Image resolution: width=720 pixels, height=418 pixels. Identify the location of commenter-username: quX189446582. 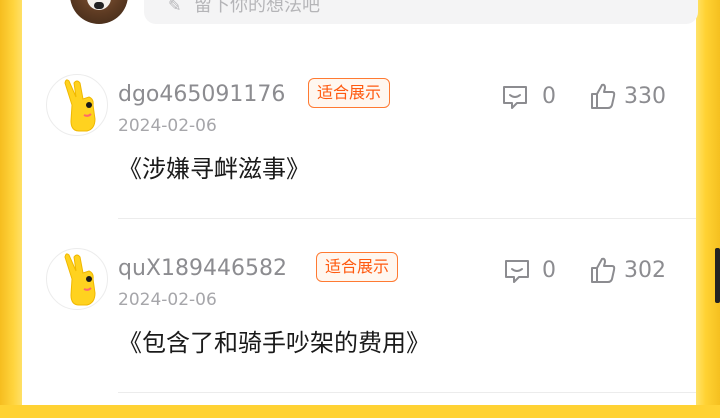
(202, 269).